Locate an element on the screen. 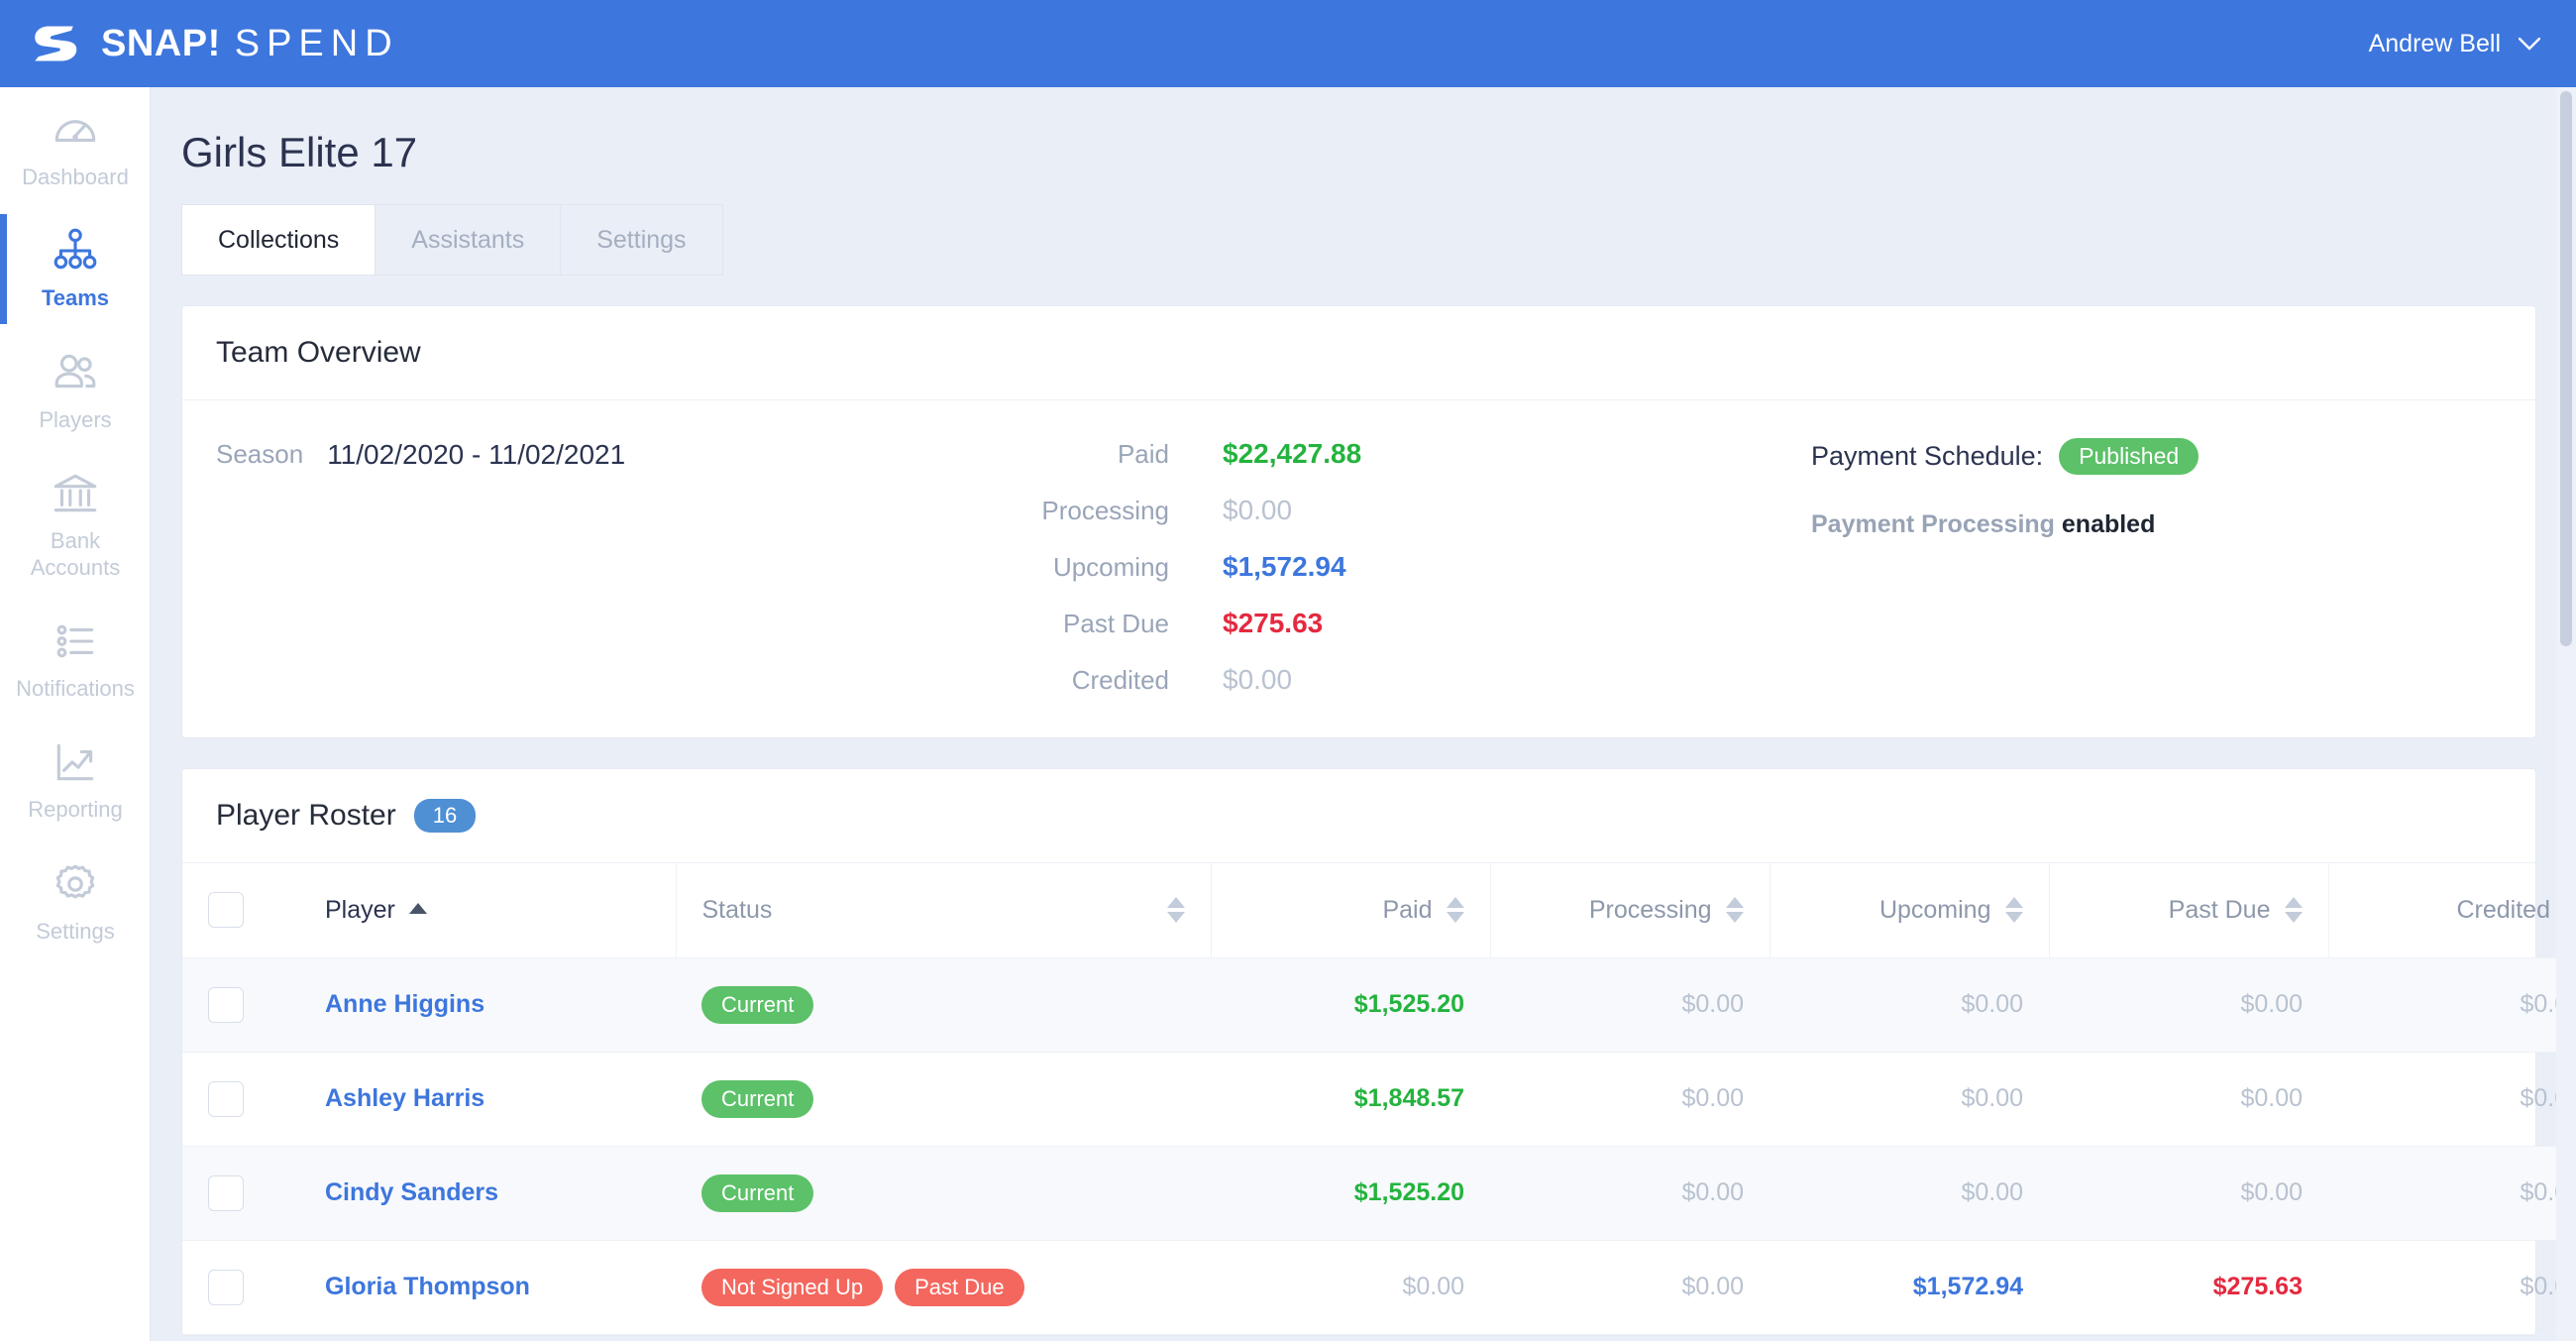 This screenshot has height=1341, width=2576. payment-processing-label: Payment Processing is located at coordinates (1933, 524).